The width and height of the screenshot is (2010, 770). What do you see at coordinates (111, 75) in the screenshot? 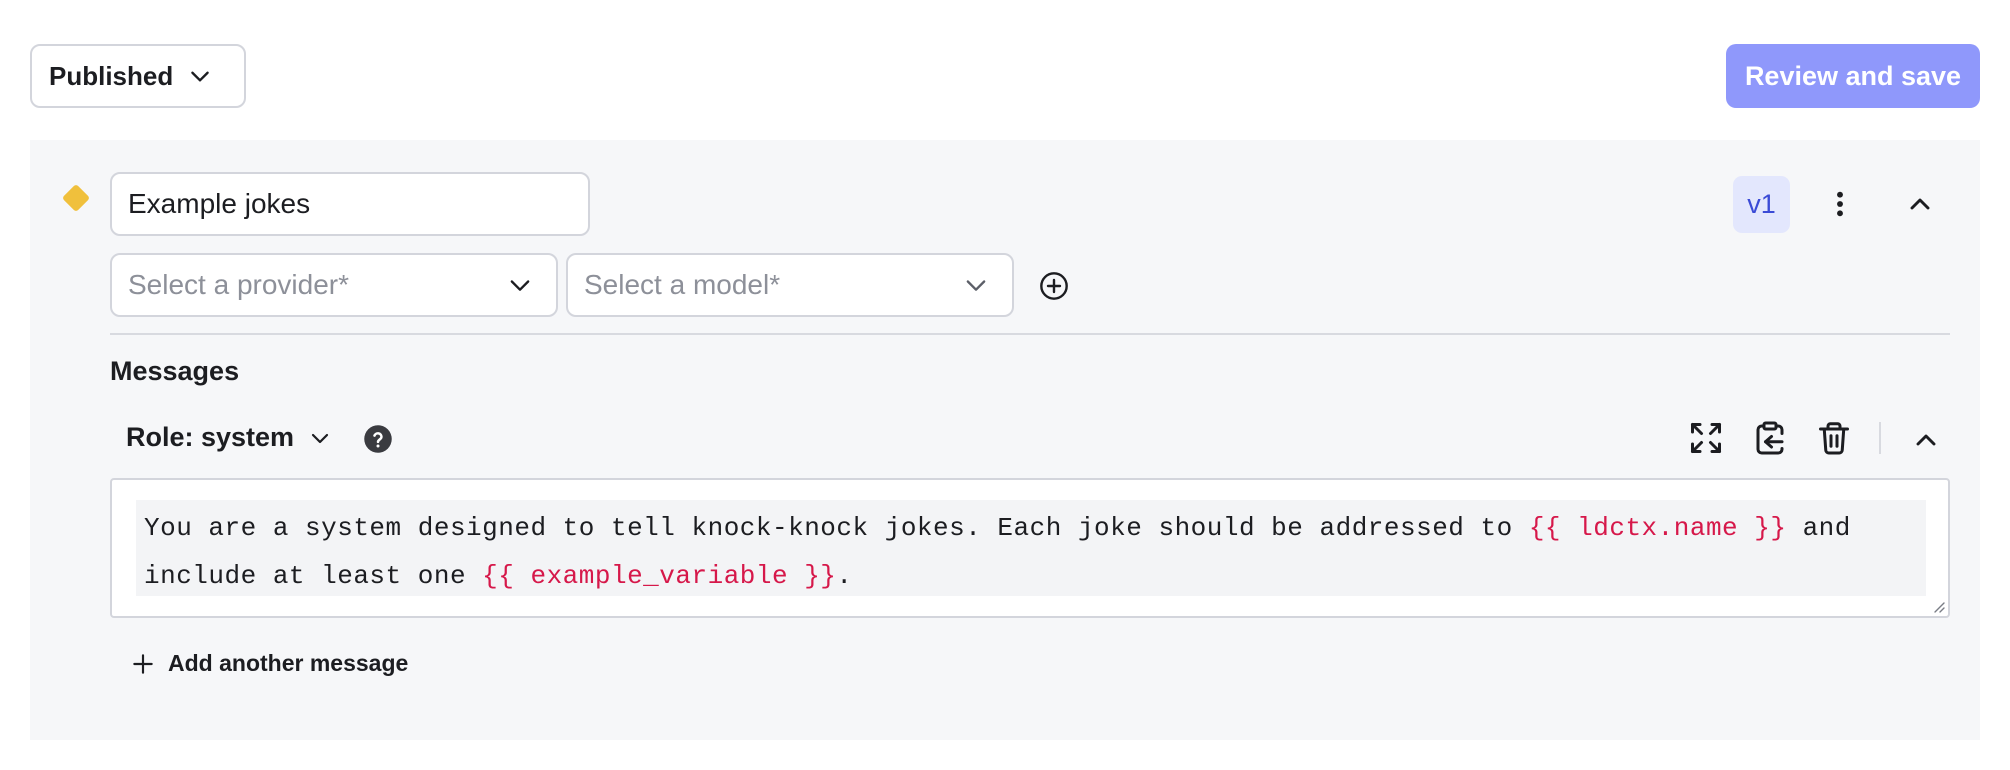
I see `status-dropdown-label: Published` at bounding box center [111, 75].